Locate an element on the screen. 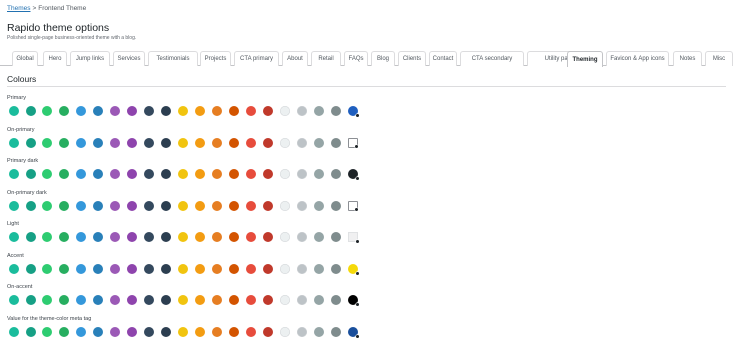  tab-misc: Misc is located at coordinates (719, 58).